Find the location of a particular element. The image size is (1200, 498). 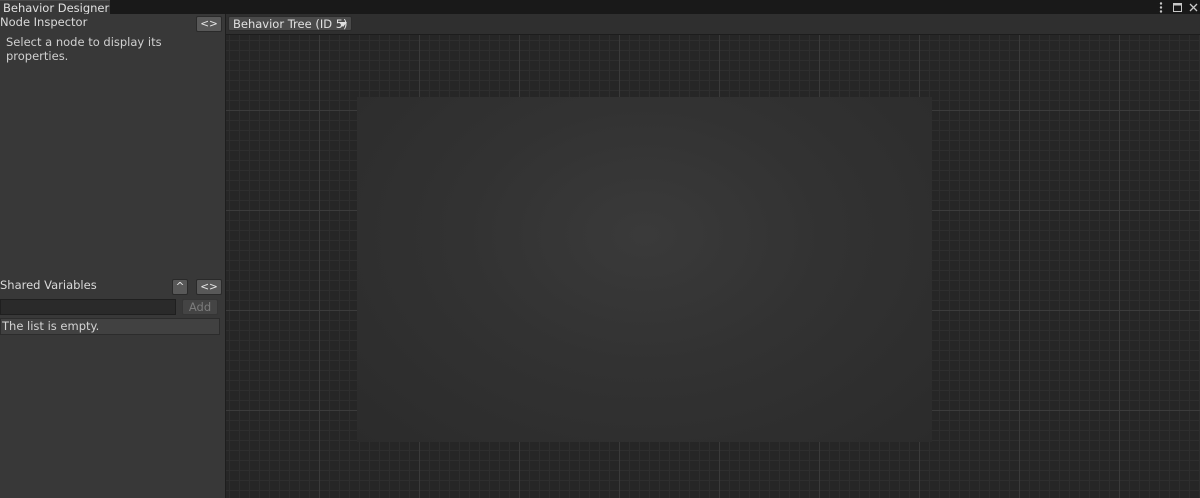

window-controls is located at coordinates (1177, 7).